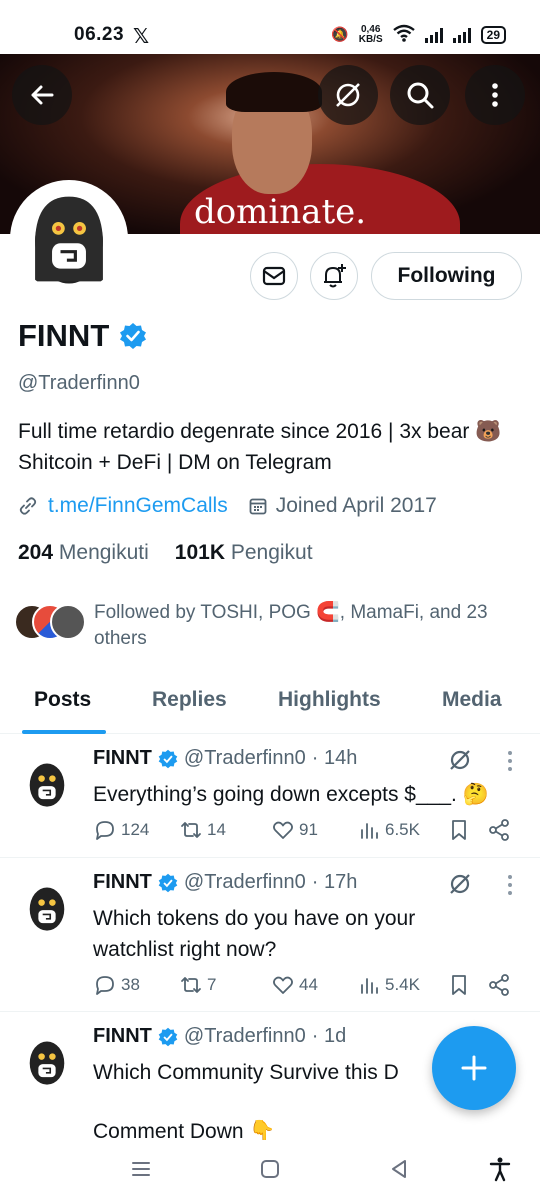  What do you see at coordinates (116, 985) in the screenshot?
I see `reply-button: 38` at bounding box center [116, 985].